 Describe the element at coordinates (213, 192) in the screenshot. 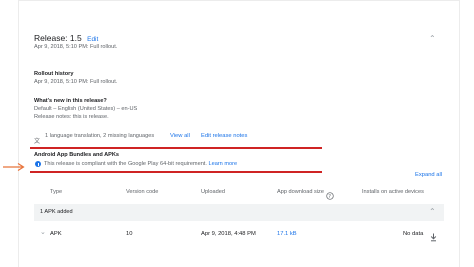

I see `col-header-uploaded: Uploaded` at that location.